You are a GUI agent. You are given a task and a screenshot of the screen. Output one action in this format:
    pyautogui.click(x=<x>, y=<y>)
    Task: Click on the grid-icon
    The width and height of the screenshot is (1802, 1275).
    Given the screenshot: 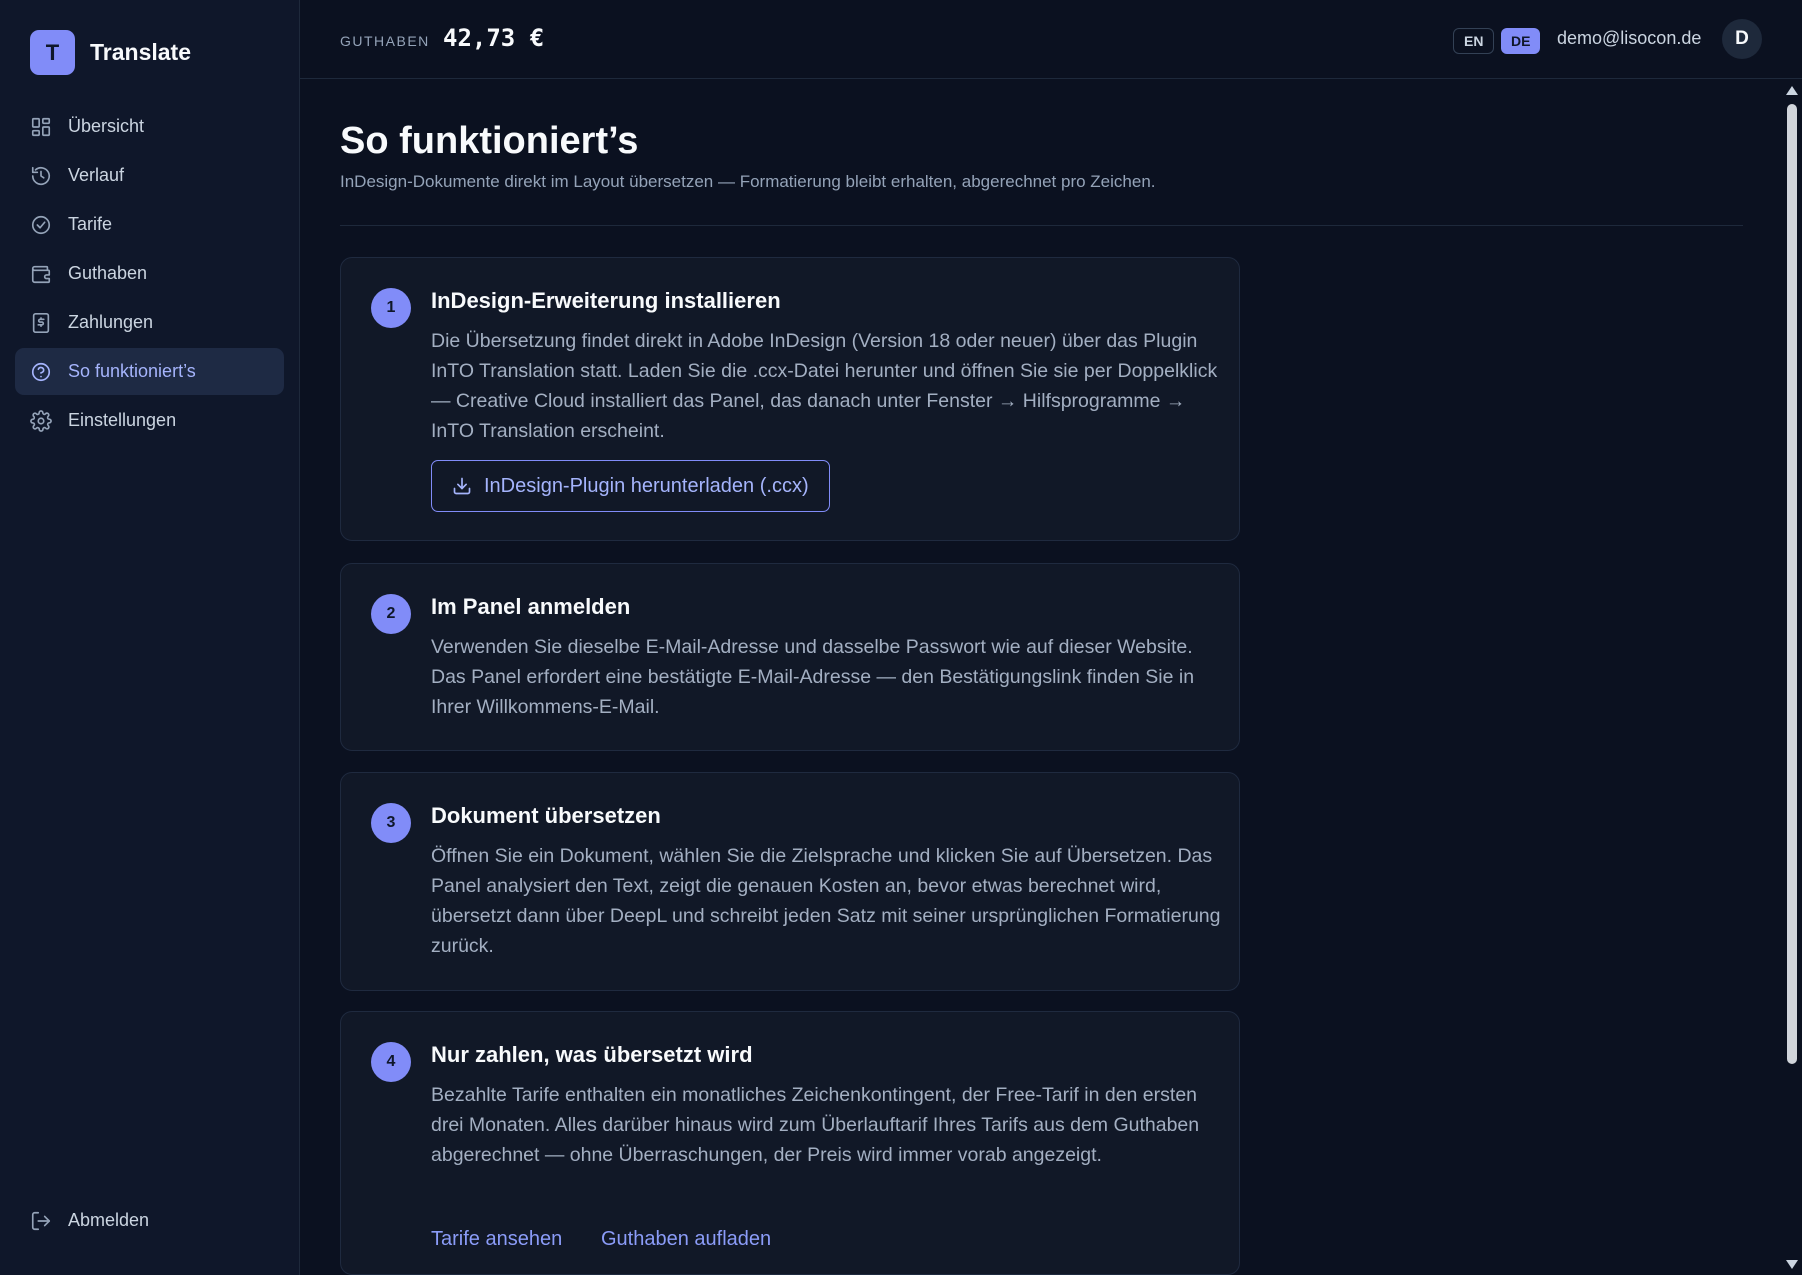 What is the action you would take?
    pyautogui.click(x=41, y=127)
    